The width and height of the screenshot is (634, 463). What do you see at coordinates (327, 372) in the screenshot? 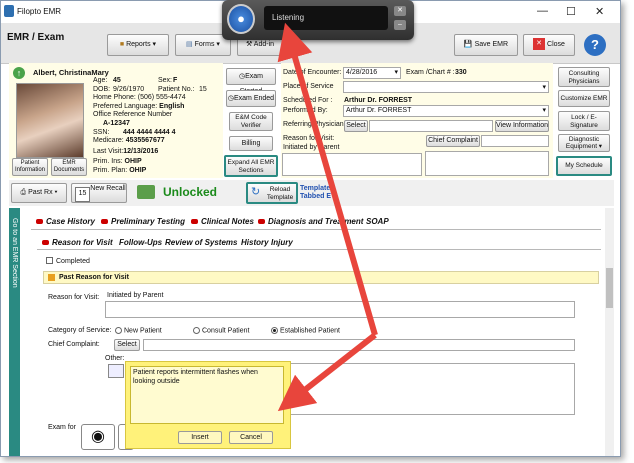
I see `arrow-to-dictation` at bounding box center [327, 372].